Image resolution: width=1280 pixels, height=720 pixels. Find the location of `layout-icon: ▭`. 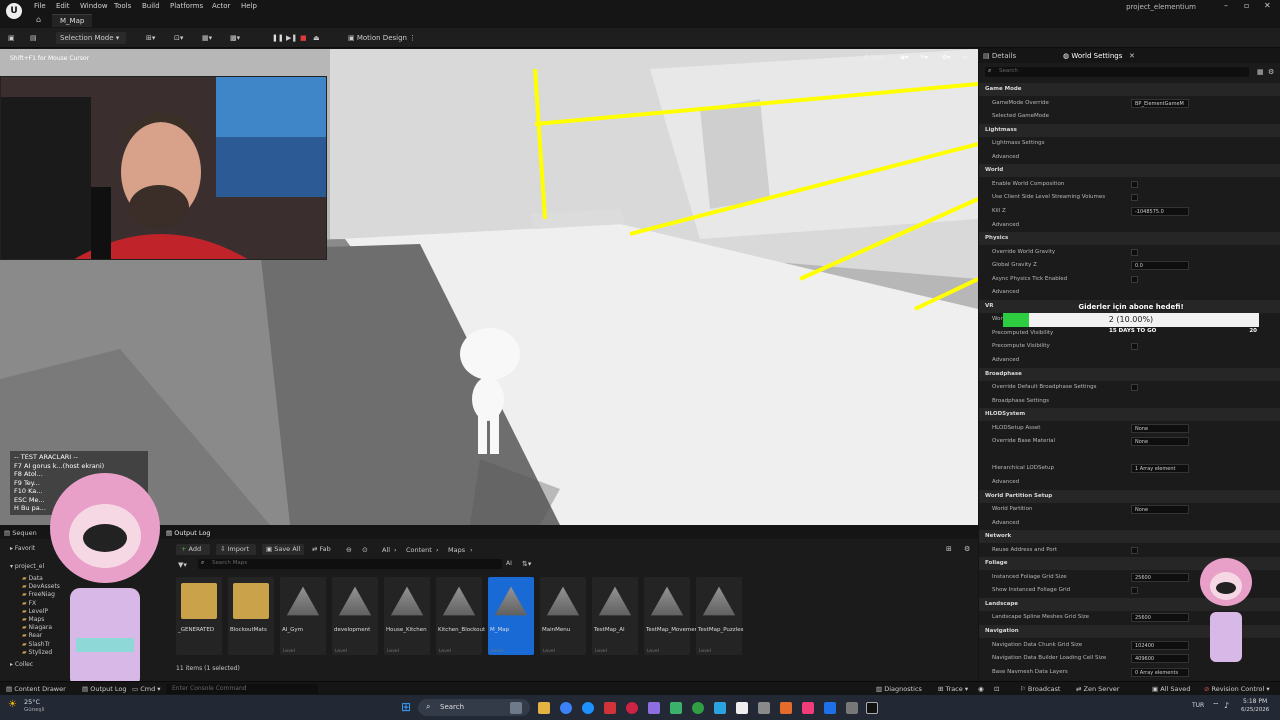

layout-icon: ▭ is located at coordinates (965, 57).